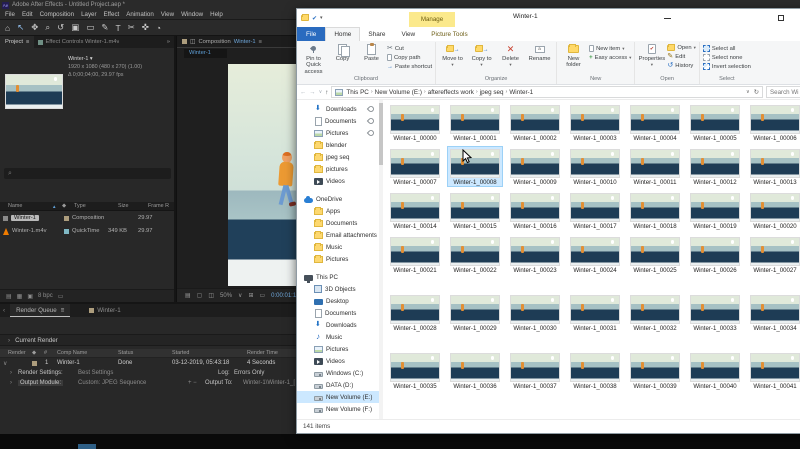  Describe the element at coordinates (715, 254) in the screenshot. I see `file-item: Winter-1_00026` at that location.